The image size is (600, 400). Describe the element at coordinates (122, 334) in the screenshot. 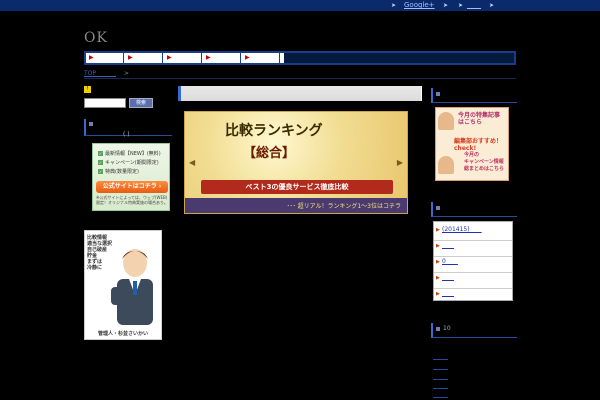

I see `manager-caption: 管理人・杉並さいかい` at that location.